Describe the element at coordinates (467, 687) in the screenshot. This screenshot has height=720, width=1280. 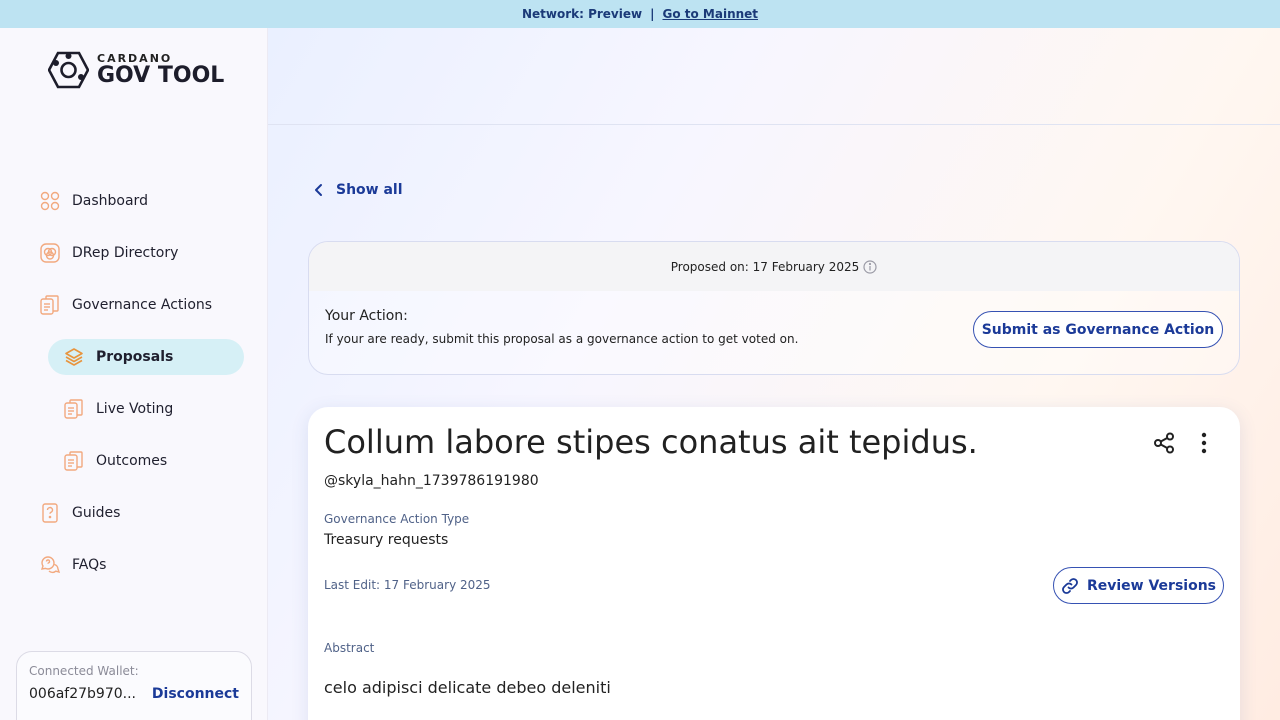
I see `abstract-text: celo adipisci delicate debeo deleniti` at that location.